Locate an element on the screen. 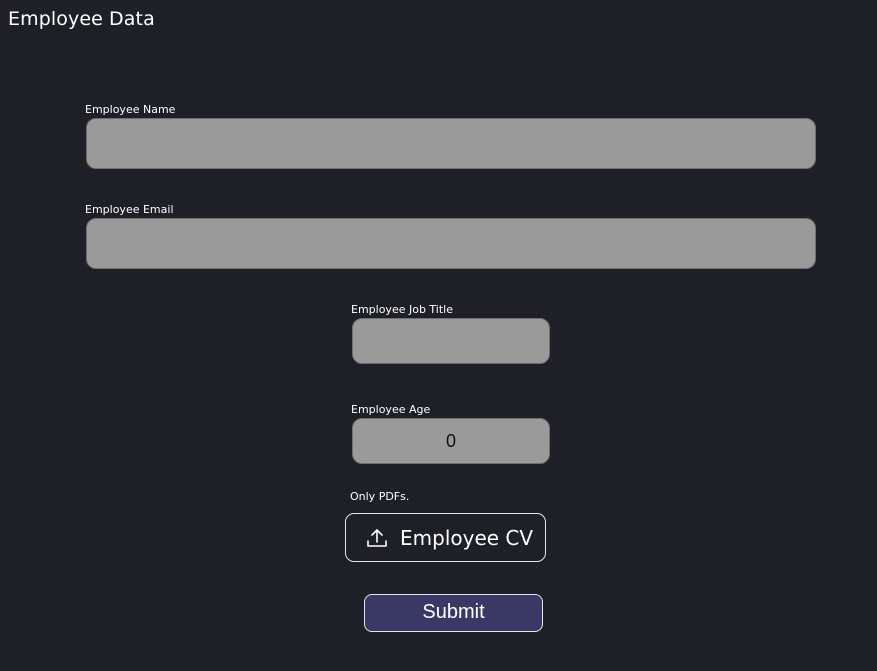 The width and height of the screenshot is (877, 671). submit-button: Submit is located at coordinates (453, 613).